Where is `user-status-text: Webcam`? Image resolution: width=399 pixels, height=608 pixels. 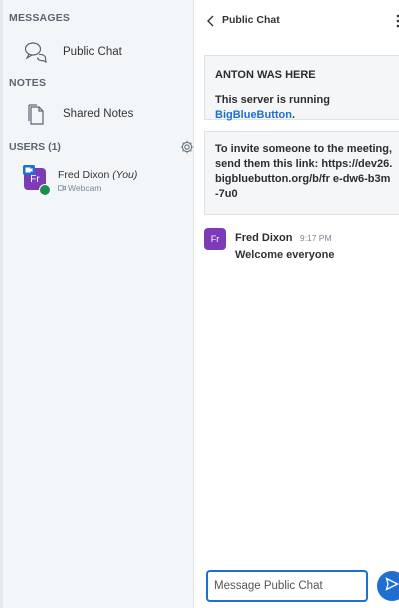 user-status-text: Webcam is located at coordinates (85, 188).